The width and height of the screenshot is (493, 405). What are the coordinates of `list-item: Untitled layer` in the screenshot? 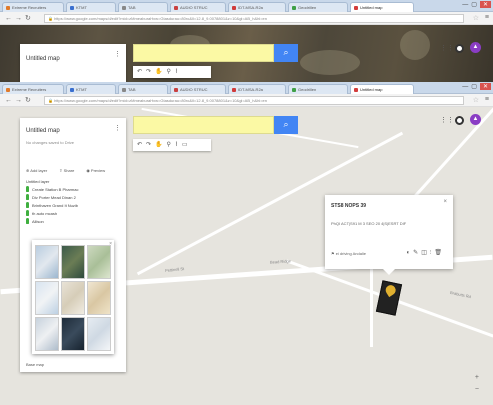 It's located at (52, 182).